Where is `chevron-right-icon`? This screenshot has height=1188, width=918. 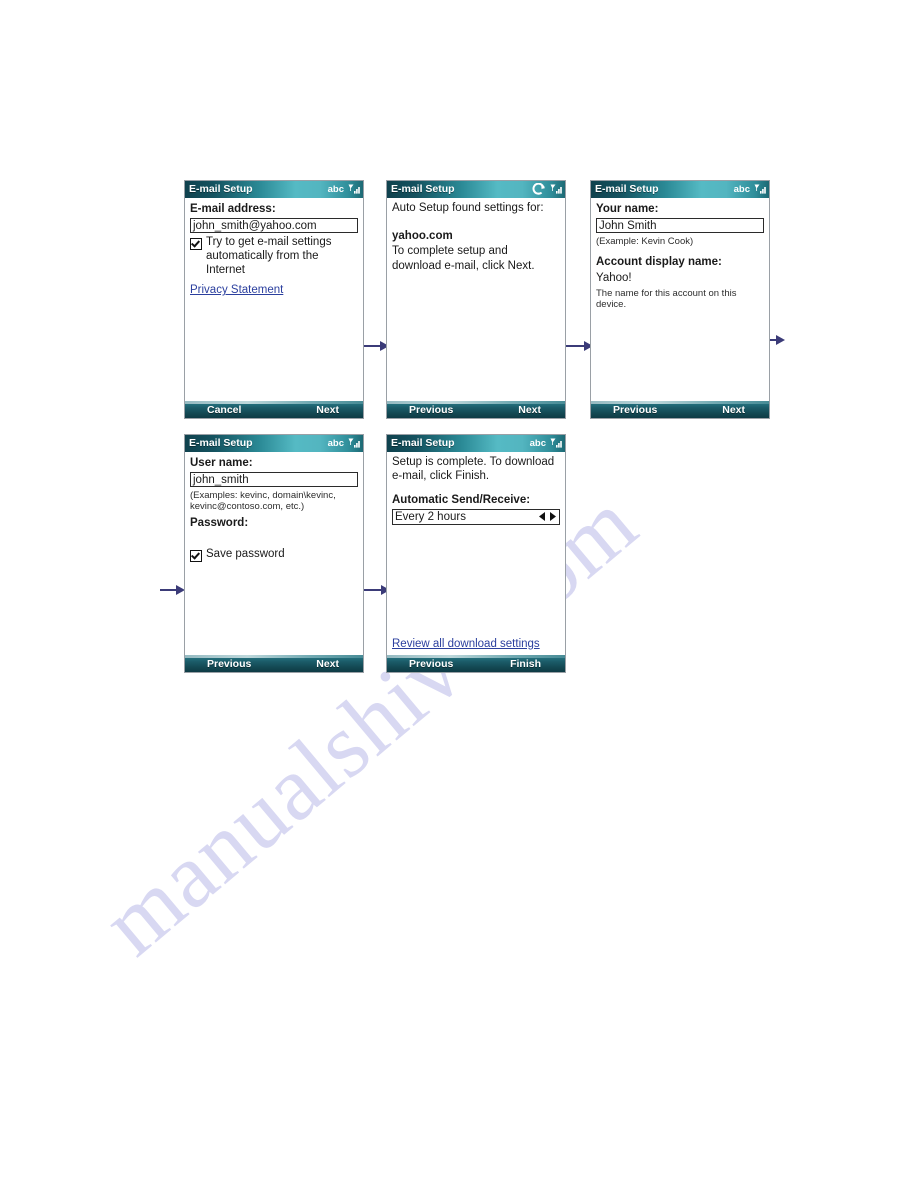 chevron-right-icon is located at coordinates (552, 517).